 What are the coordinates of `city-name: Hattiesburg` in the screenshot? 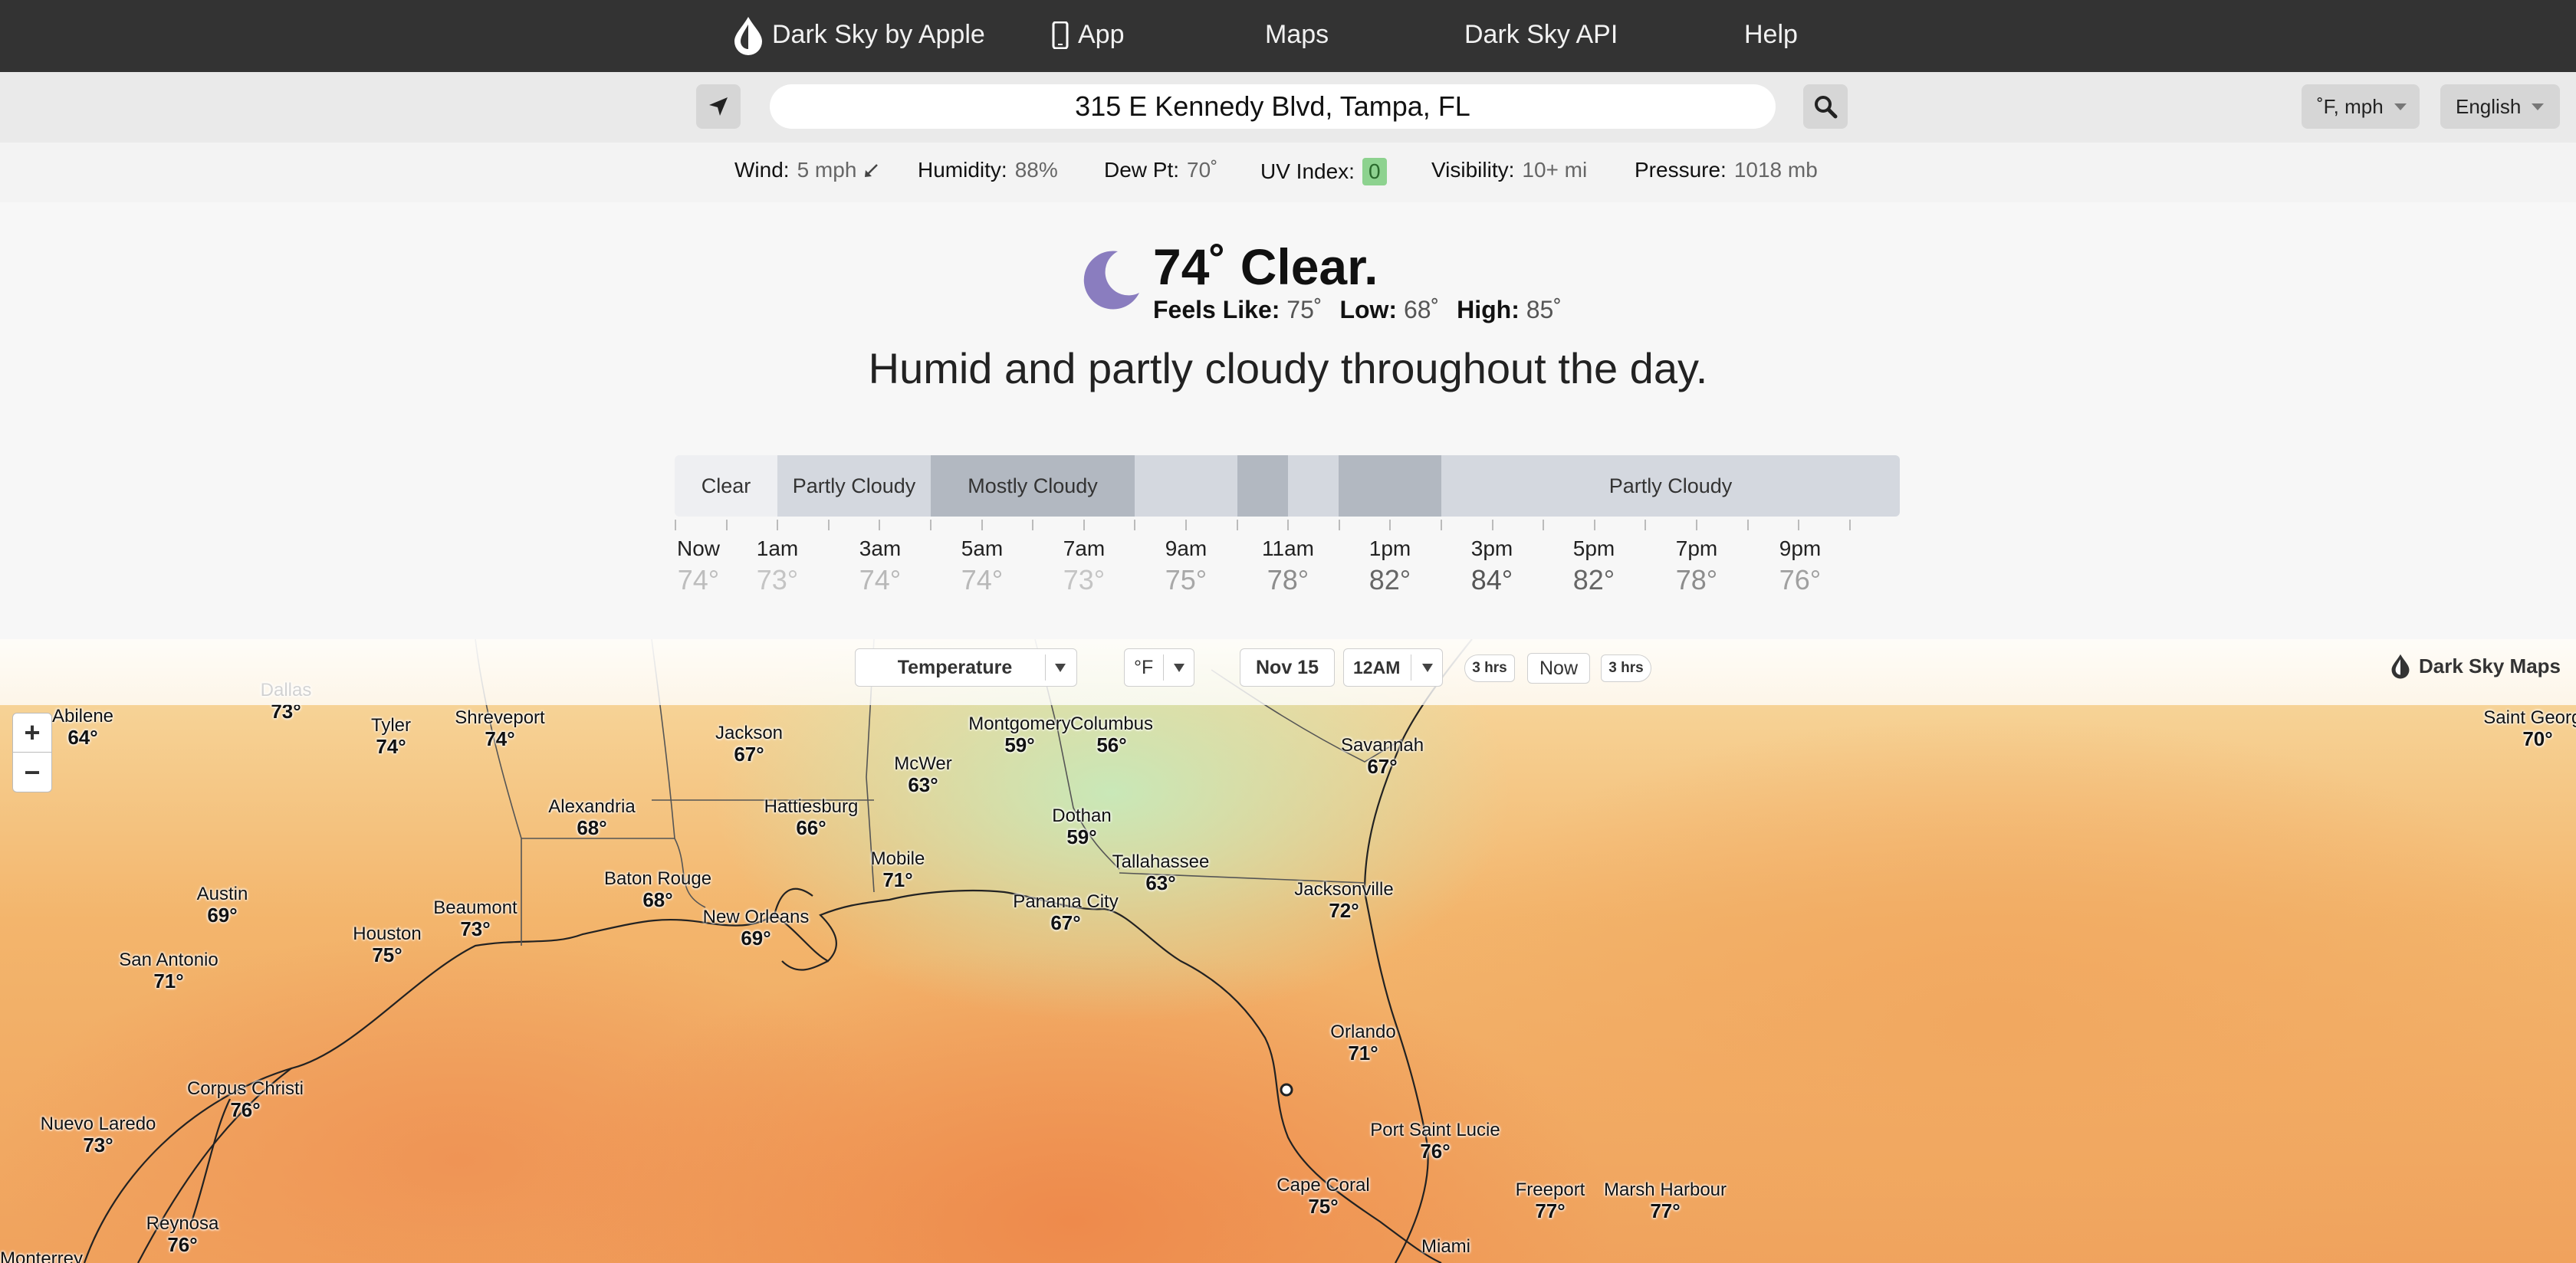 It's located at (812, 806).